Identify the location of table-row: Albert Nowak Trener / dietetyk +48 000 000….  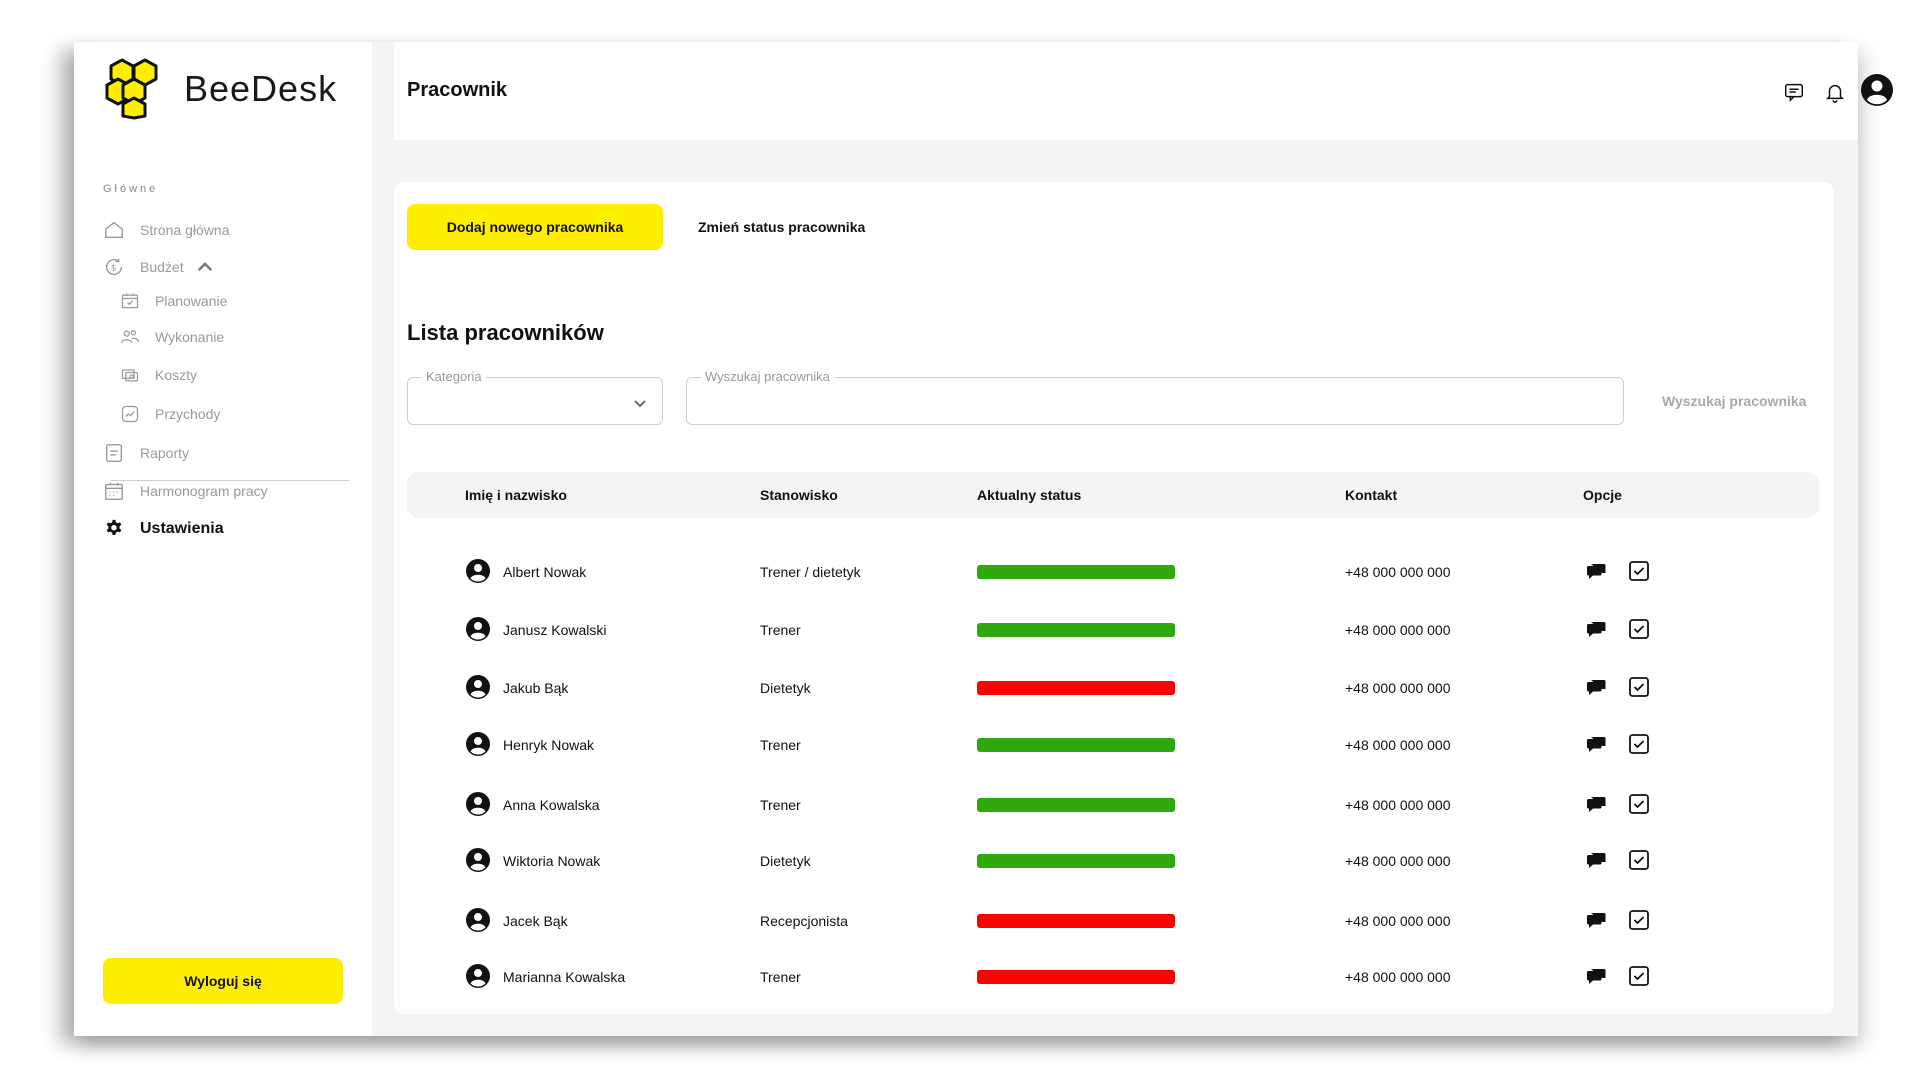
(1113, 572).